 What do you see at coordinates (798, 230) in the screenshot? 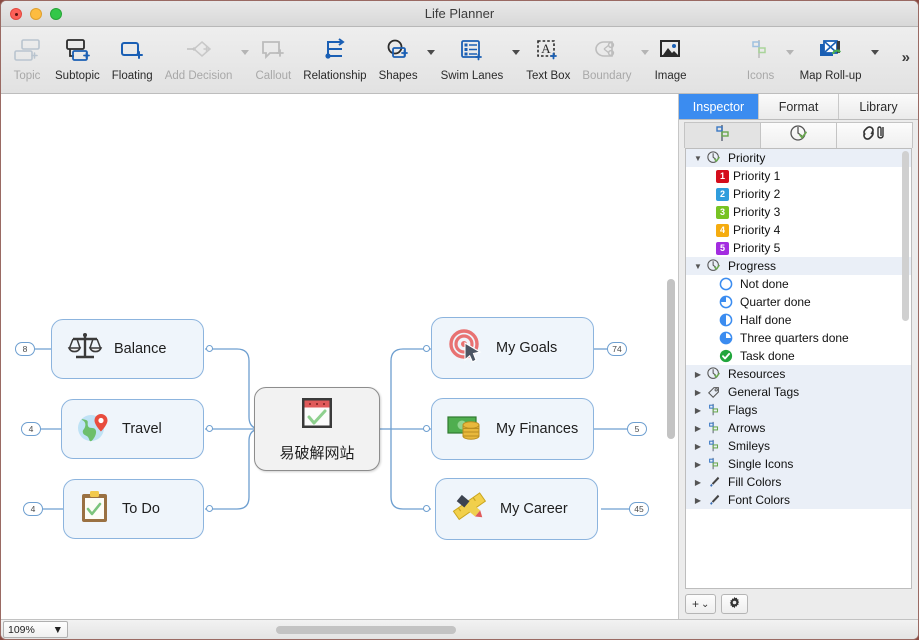
I see `list-item-priority-4: 4 Priority 4` at bounding box center [798, 230].